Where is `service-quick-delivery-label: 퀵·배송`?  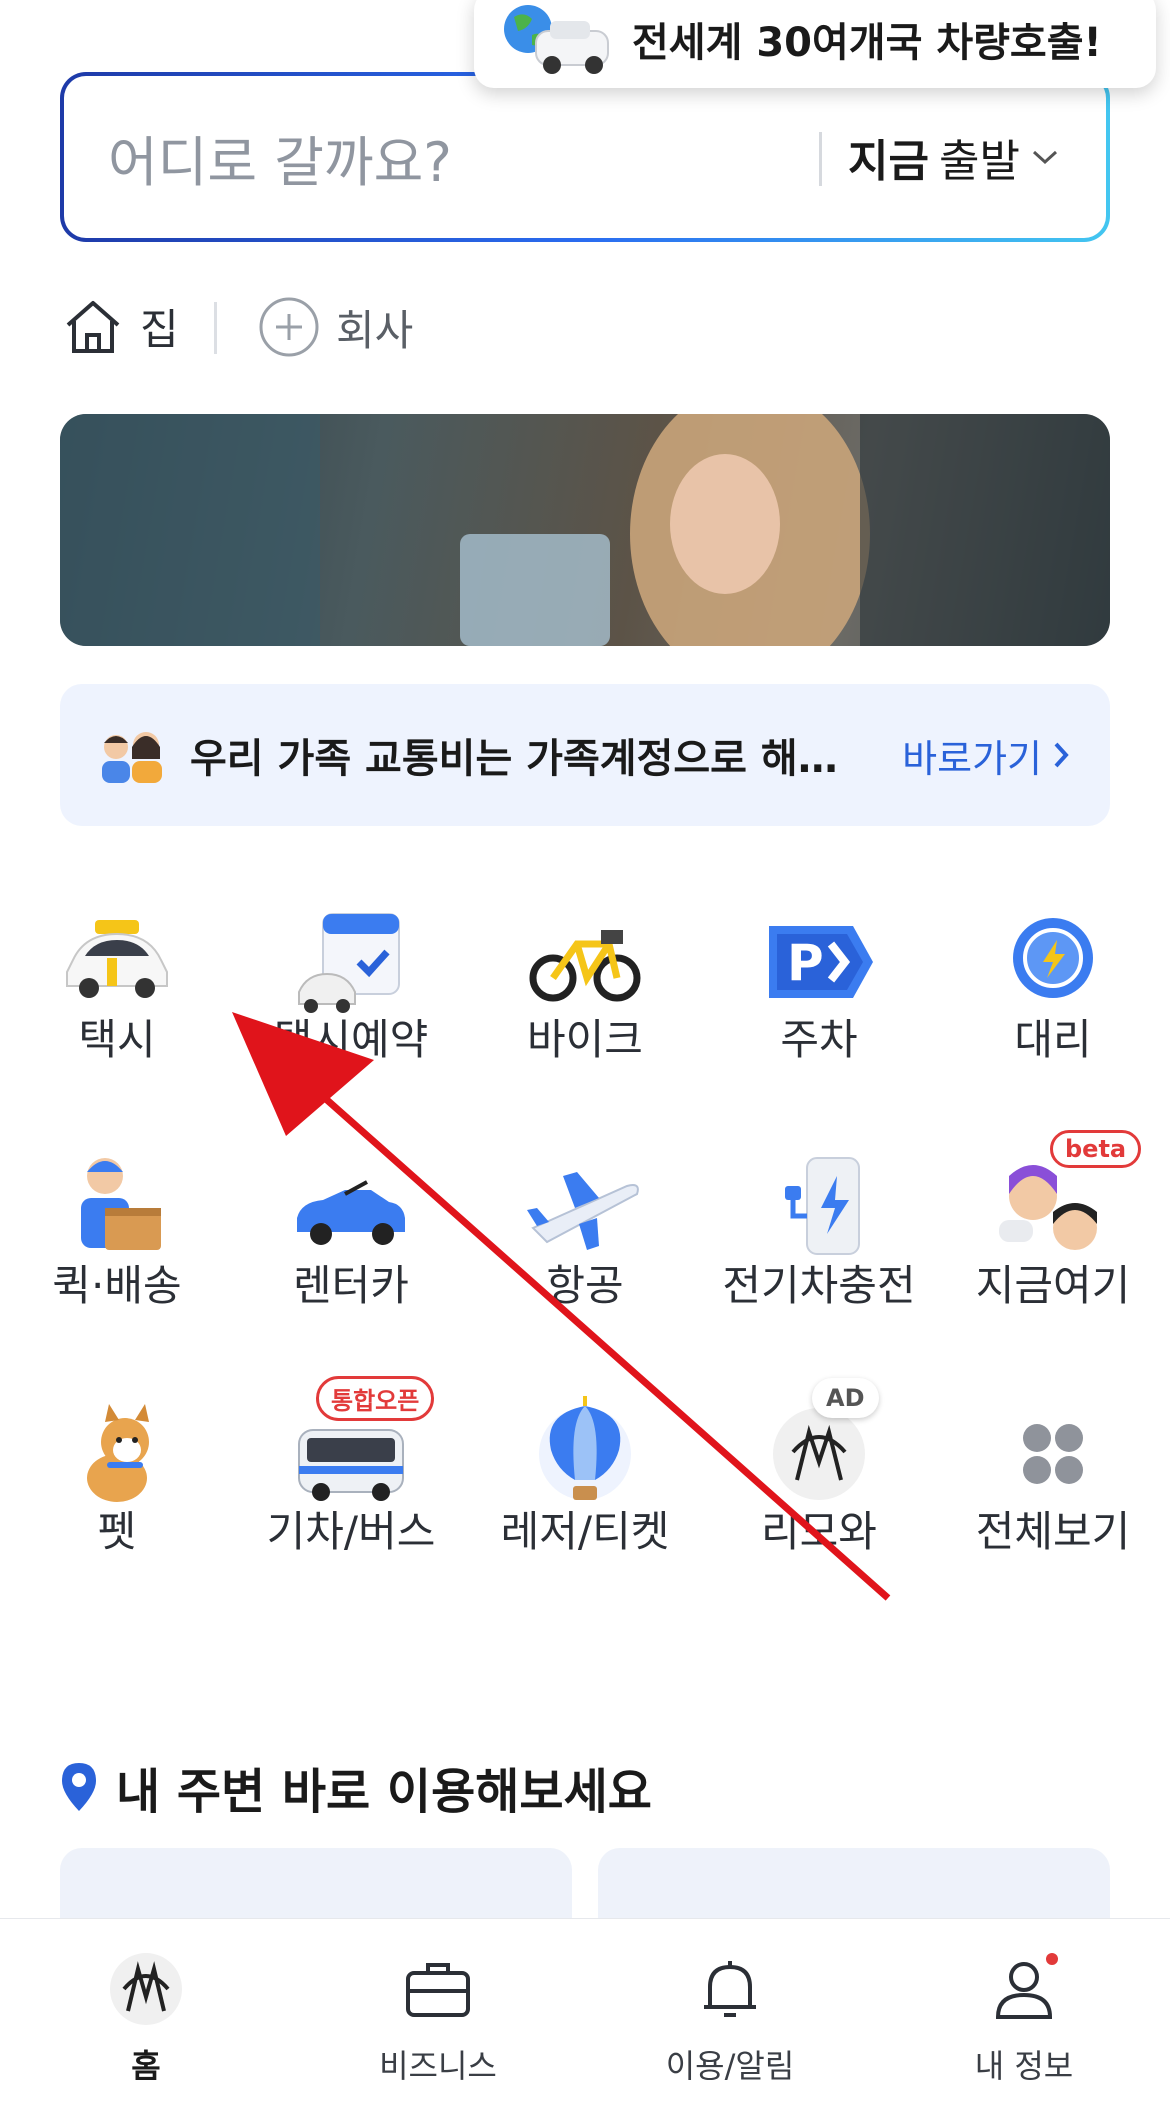 service-quick-delivery-label: 퀵·배송 is located at coordinates (117, 1285).